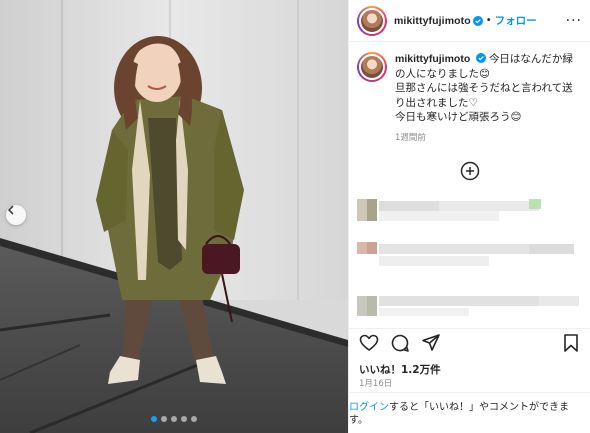 This screenshot has width=590, height=433. What do you see at coordinates (372, 67) in the screenshot?
I see `caption-avatar` at bounding box center [372, 67].